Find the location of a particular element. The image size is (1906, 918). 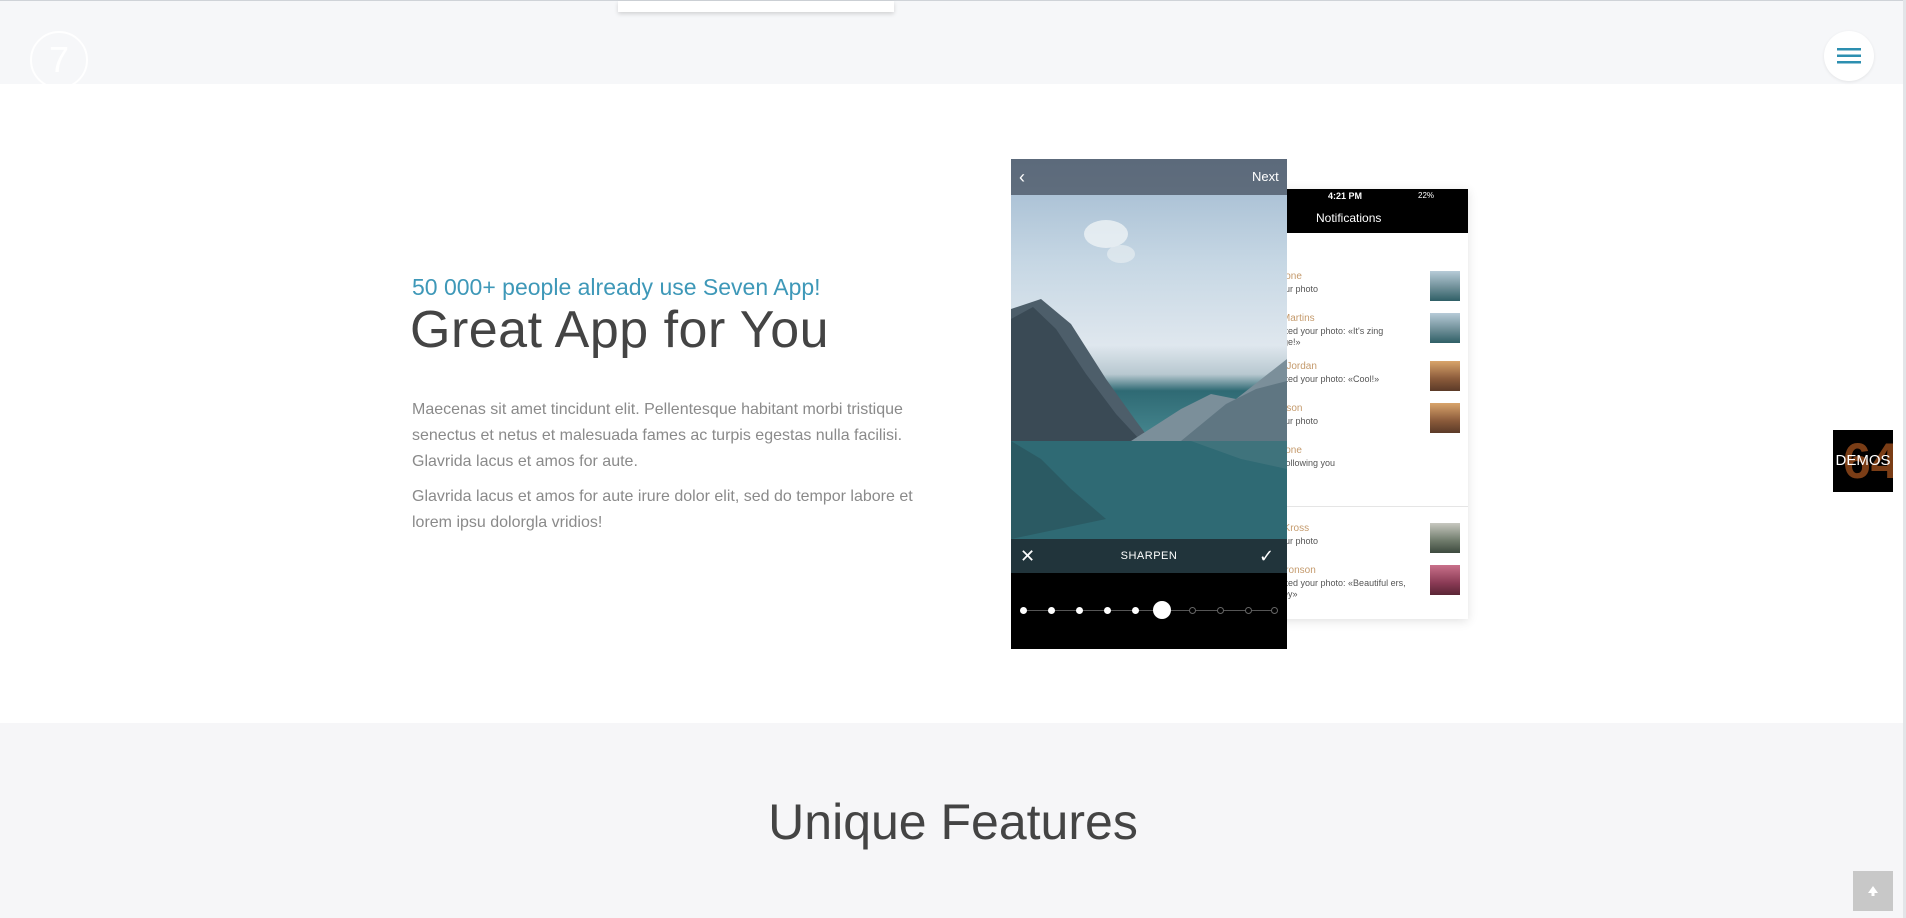

header-dropdown-panel is located at coordinates (756, 6).